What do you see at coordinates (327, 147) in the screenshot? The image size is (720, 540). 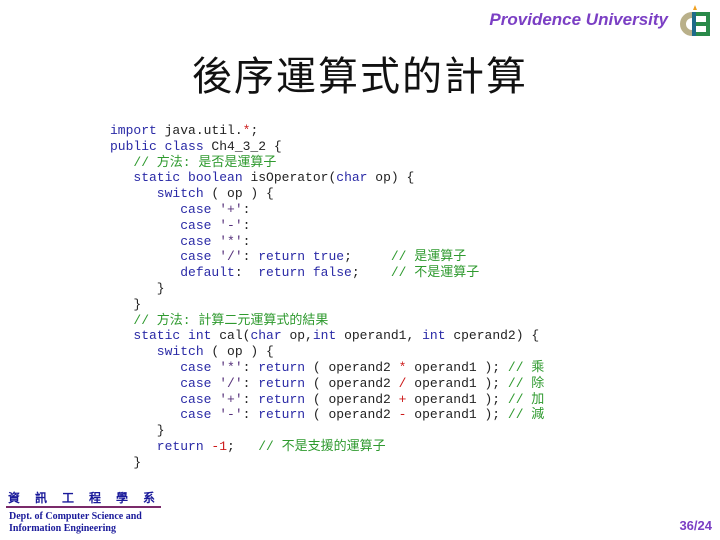 I see `code-line: public class Ch4_3_2 {` at bounding box center [327, 147].